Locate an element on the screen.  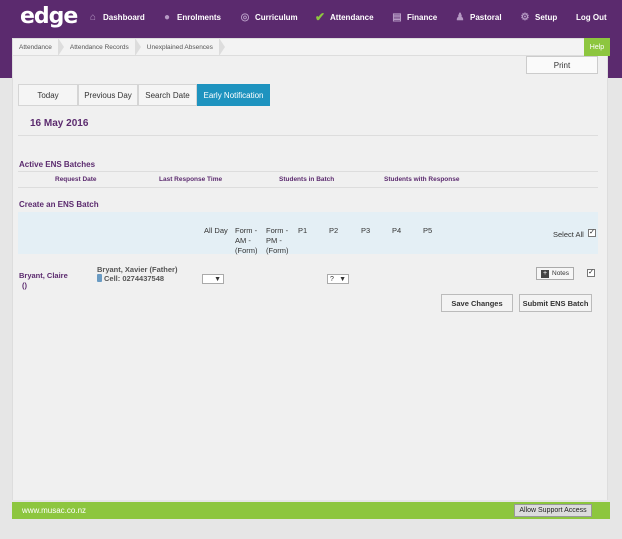
row-select-checkbox: ✓ is located at coordinates (591, 273).